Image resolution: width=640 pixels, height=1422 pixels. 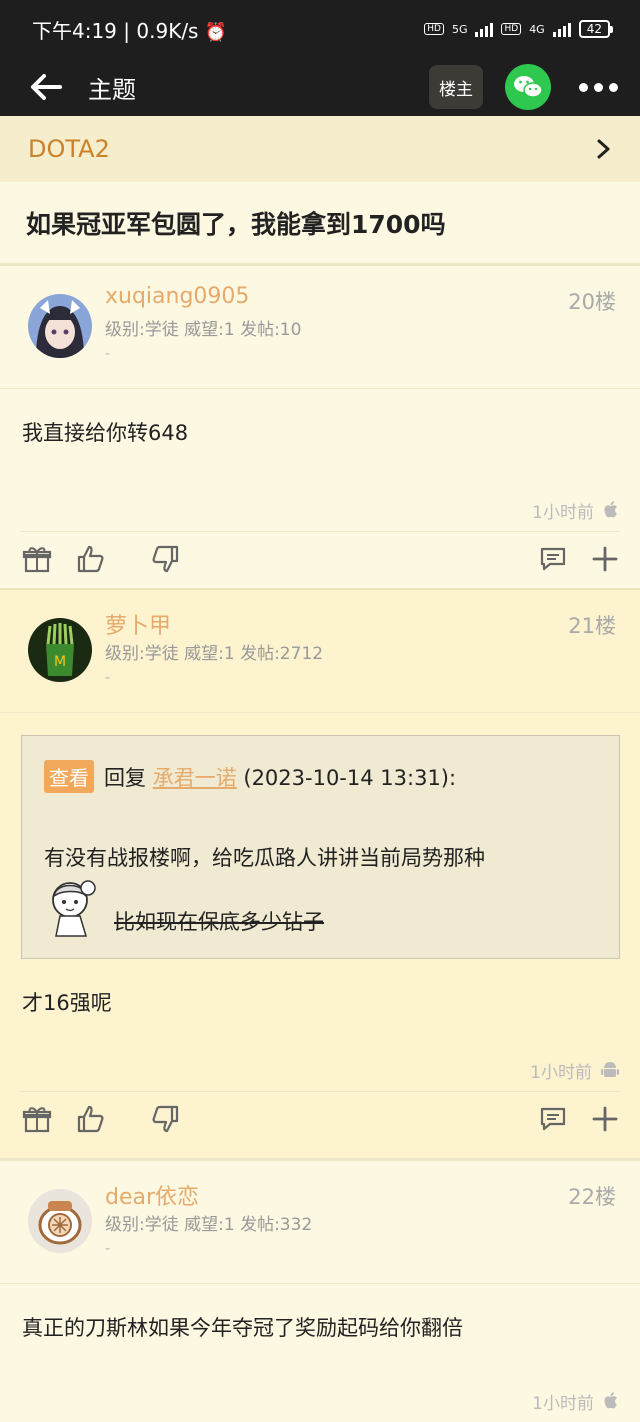 What do you see at coordinates (152, 1195) in the screenshot?
I see `username: dear依恋` at bounding box center [152, 1195].